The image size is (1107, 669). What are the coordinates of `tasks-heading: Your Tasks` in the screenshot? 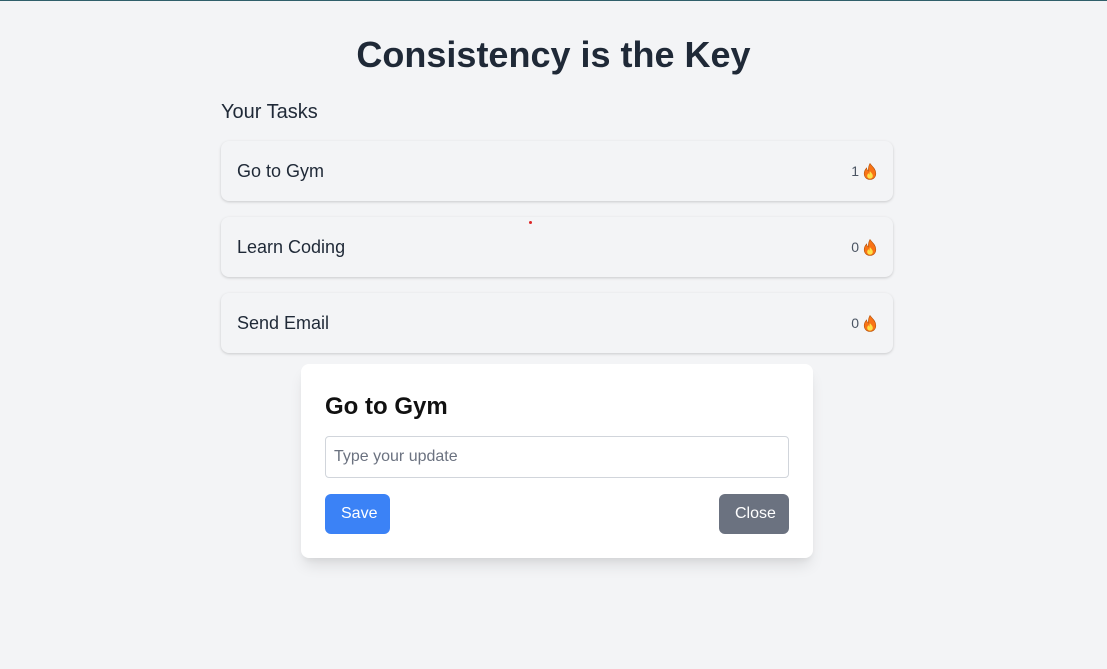 It's located at (269, 112).